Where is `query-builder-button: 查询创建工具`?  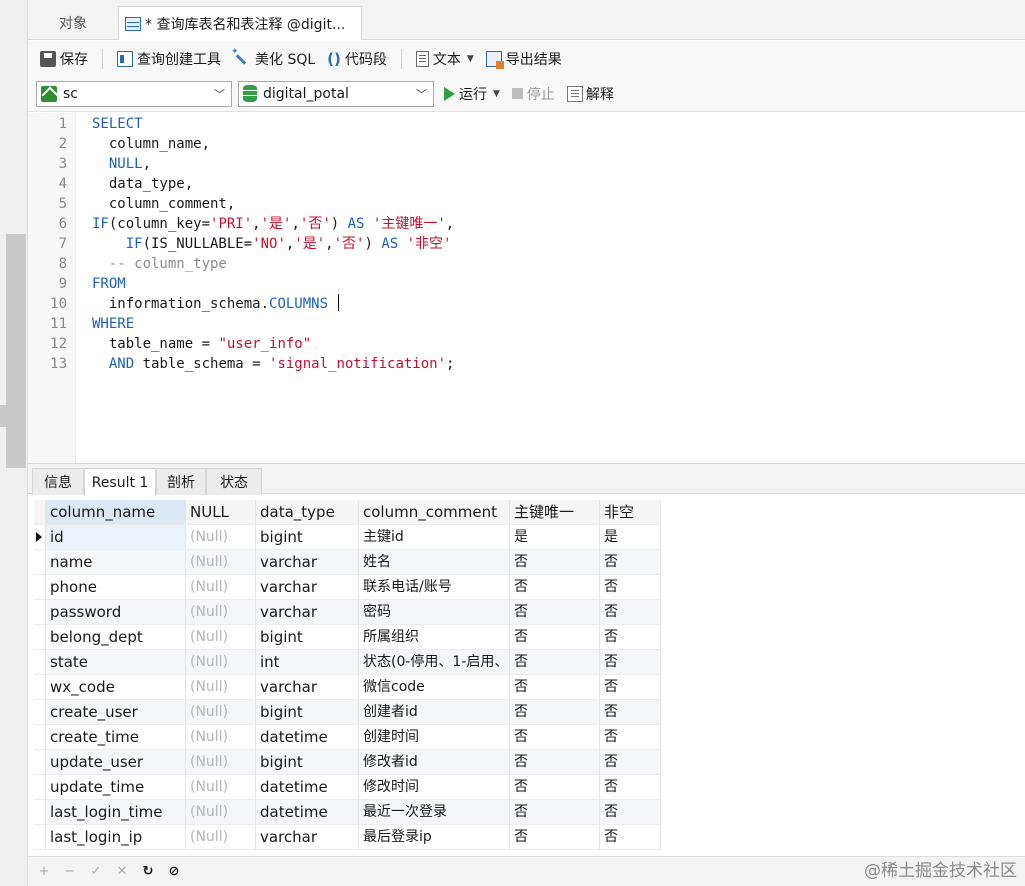 query-builder-button: 查询创建工具 is located at coordinates (169, 59).